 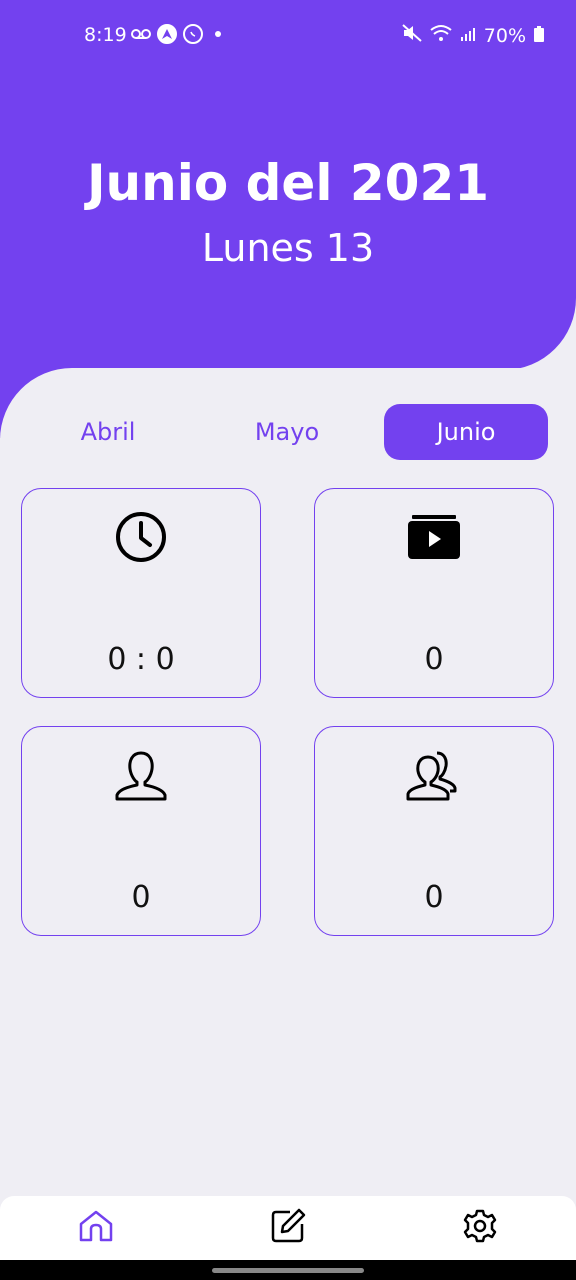 I want to click on video-folder-icon, so click(x=434, y=537).